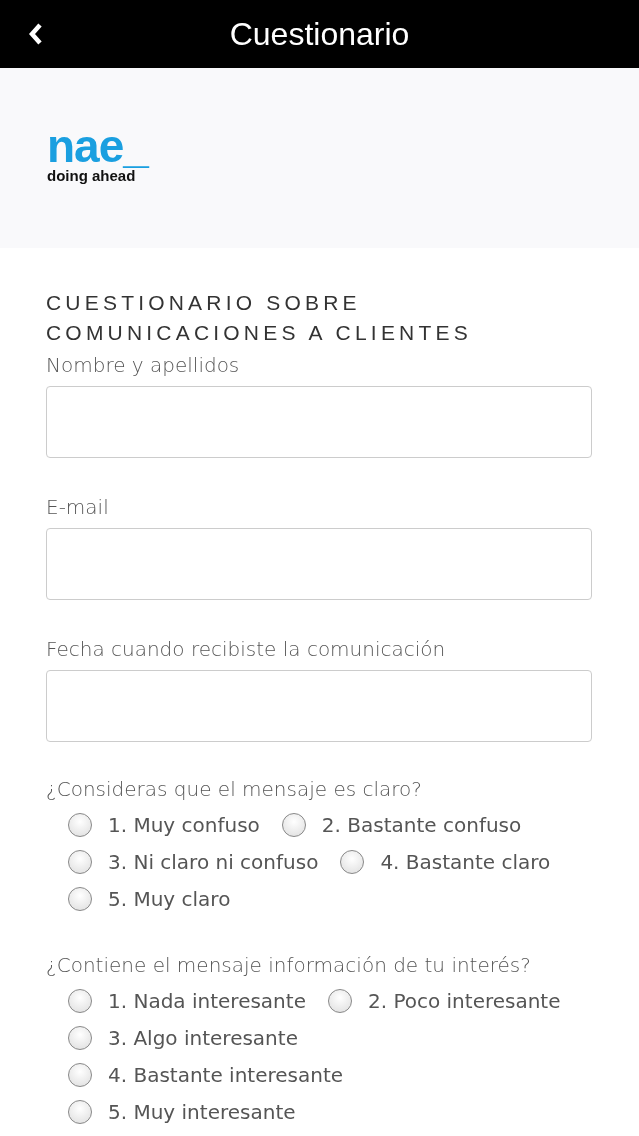 The width and height of the screenshot is (639, 1136). What do you see at coordinates (226, 1075) in the screenshot?
I see `option-label: 4. Bastante interesante` at bounding box center [226, 1075].